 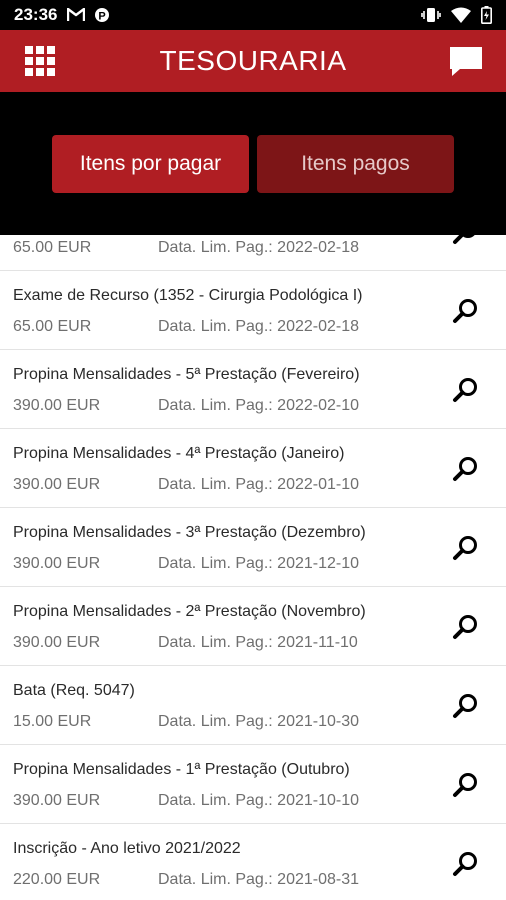 I want to click on app-bar: TESOURARIA, so click(x=253, y=61).